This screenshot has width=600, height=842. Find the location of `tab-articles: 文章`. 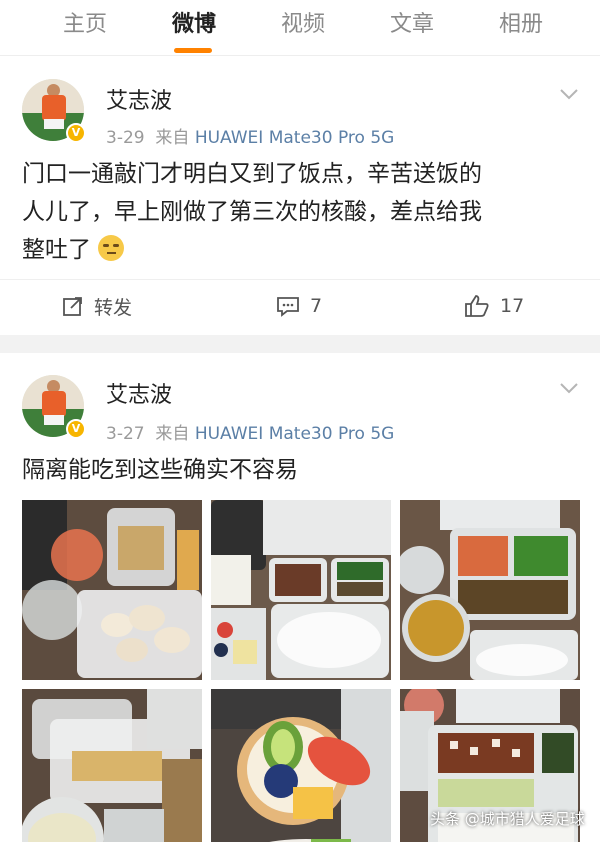

tab-articles: 文章 is located at coordinates (412, 25).